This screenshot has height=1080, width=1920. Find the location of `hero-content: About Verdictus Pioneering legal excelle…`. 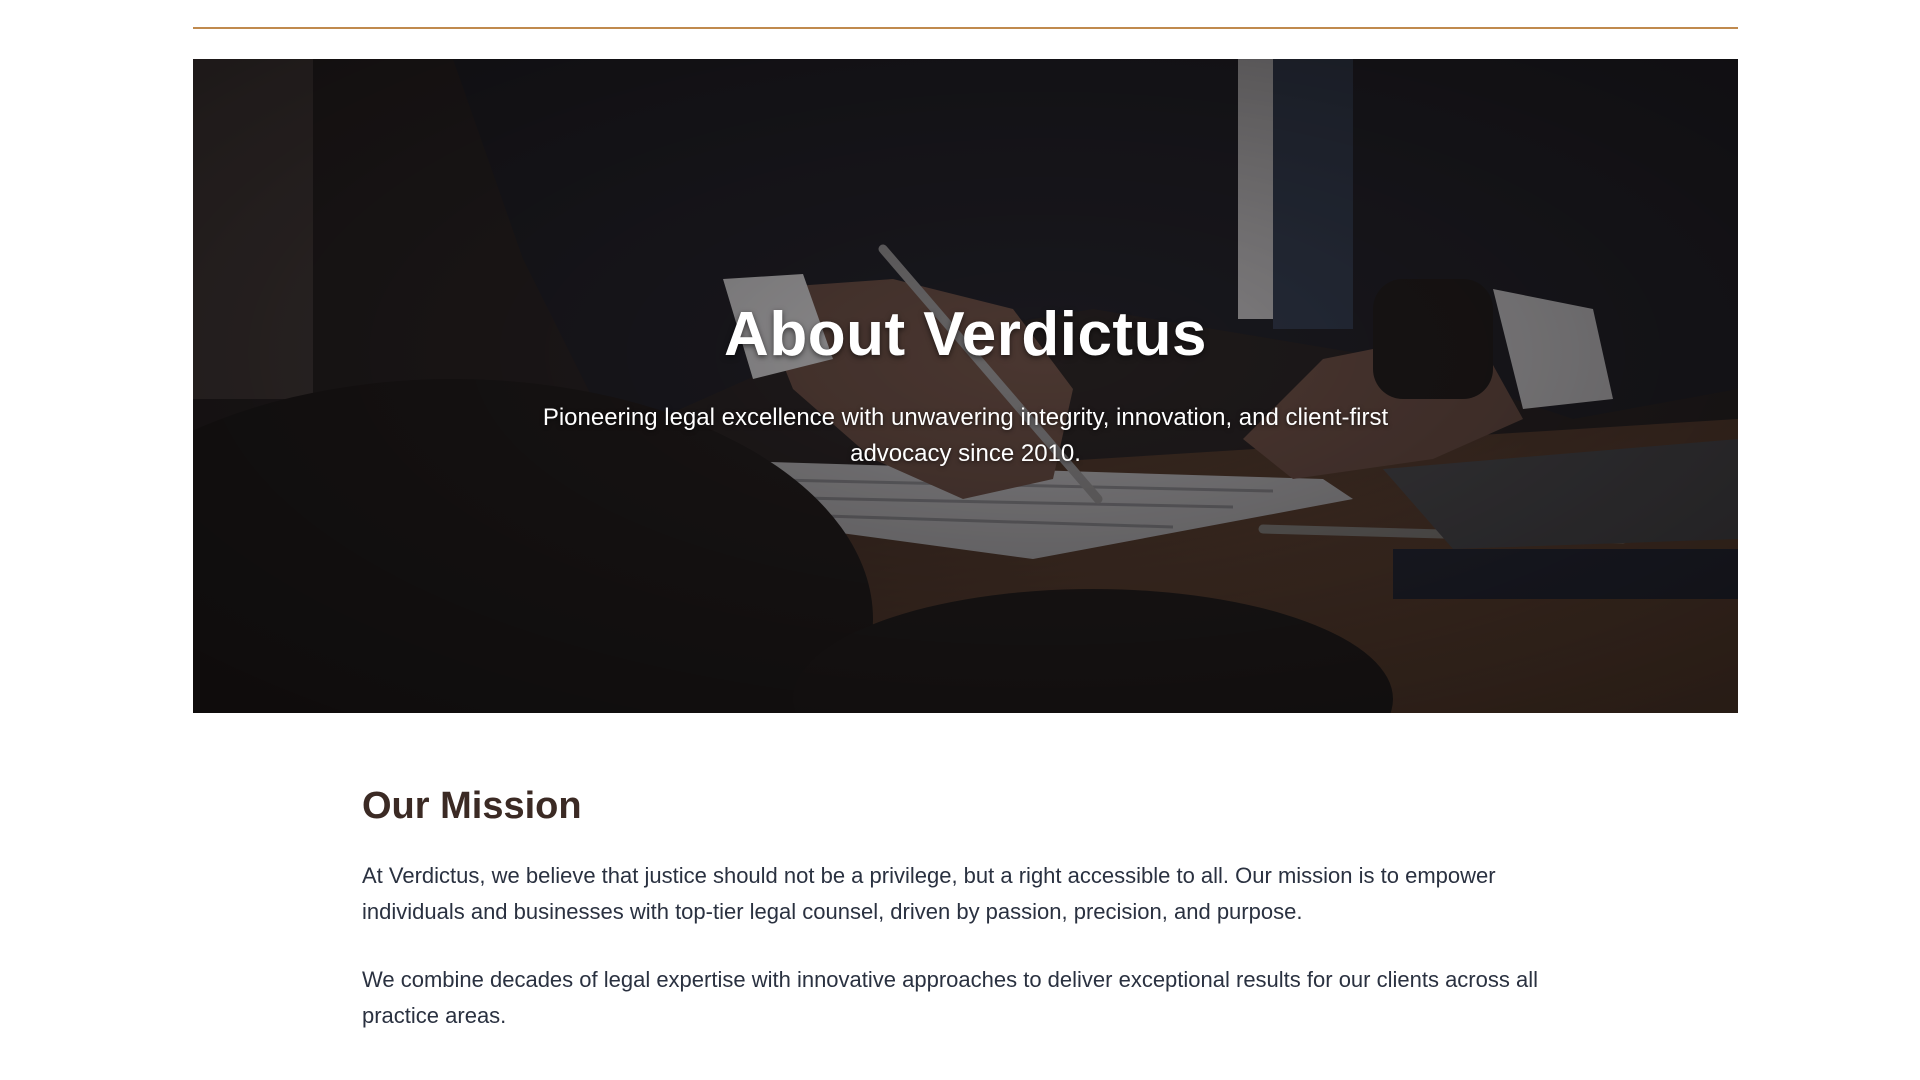

hero-content: About Verdictus Pioneering legal excelle… is located at coordinates (965, 385).